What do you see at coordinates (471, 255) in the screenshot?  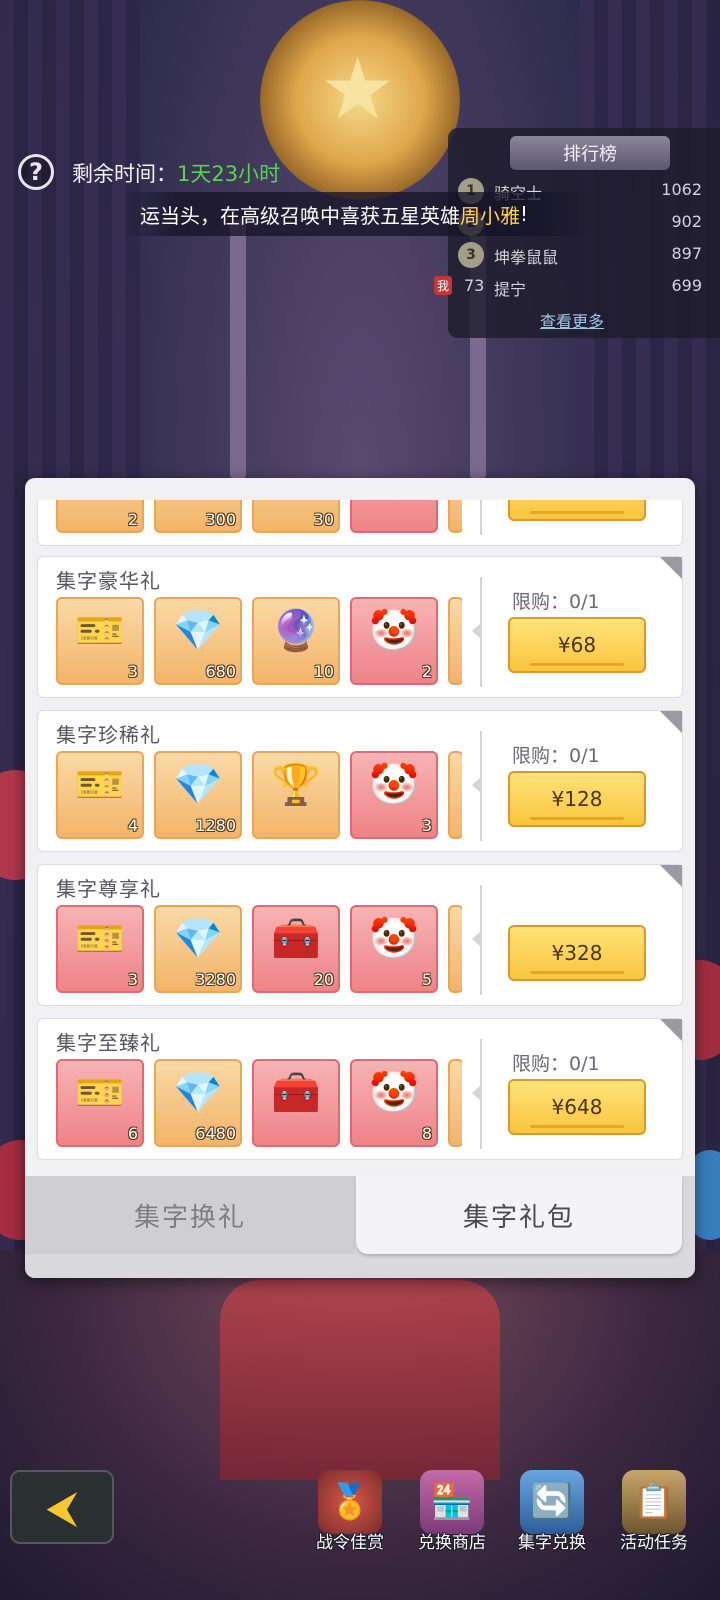 I see `rank-medal-icon: 3` at bounding box center [471, 255].